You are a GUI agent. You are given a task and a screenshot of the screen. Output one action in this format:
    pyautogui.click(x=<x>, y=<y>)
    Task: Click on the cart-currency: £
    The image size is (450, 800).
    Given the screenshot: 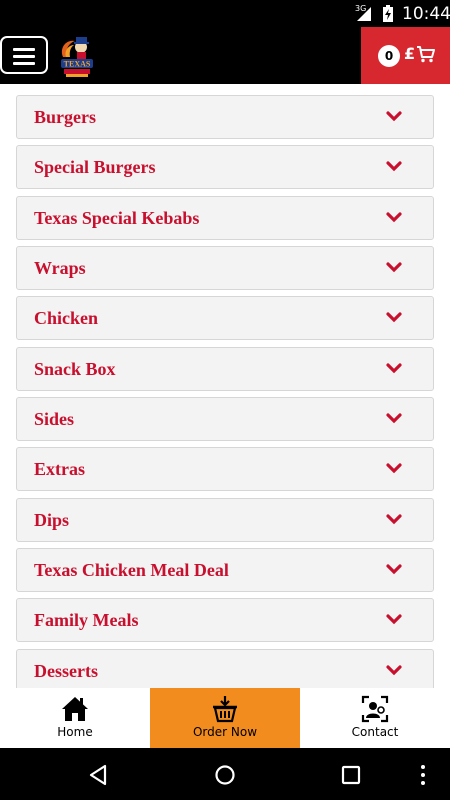 What is the action you would take?
    pyautogui.click(x=410, y=53)
    